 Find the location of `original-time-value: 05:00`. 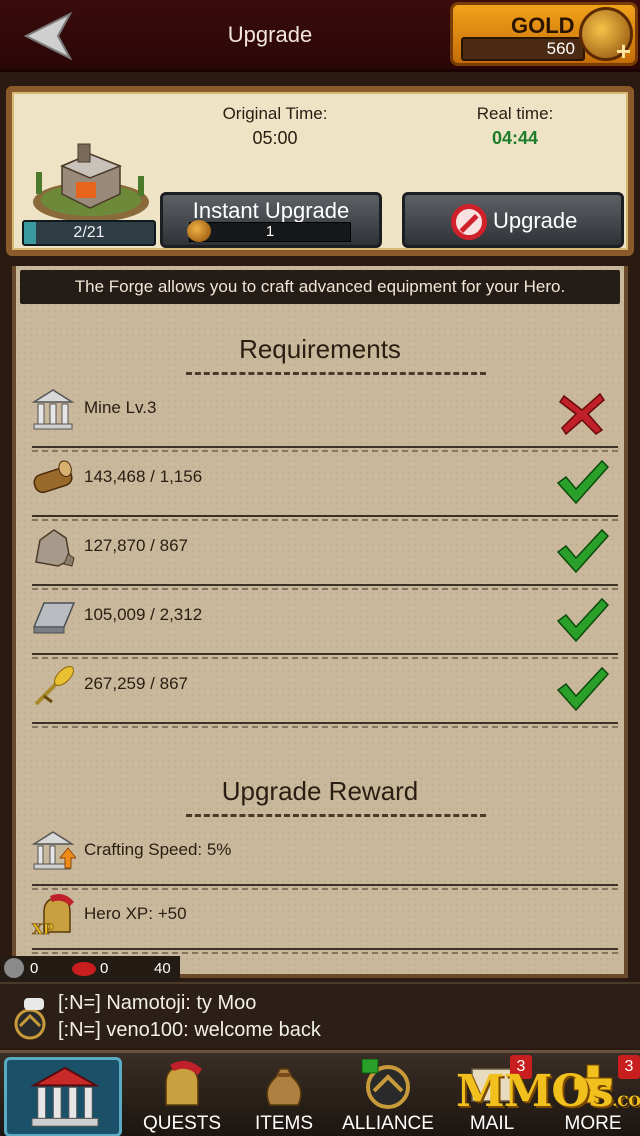

original-time-value: 05:00 is located at coordinates (275, 138).